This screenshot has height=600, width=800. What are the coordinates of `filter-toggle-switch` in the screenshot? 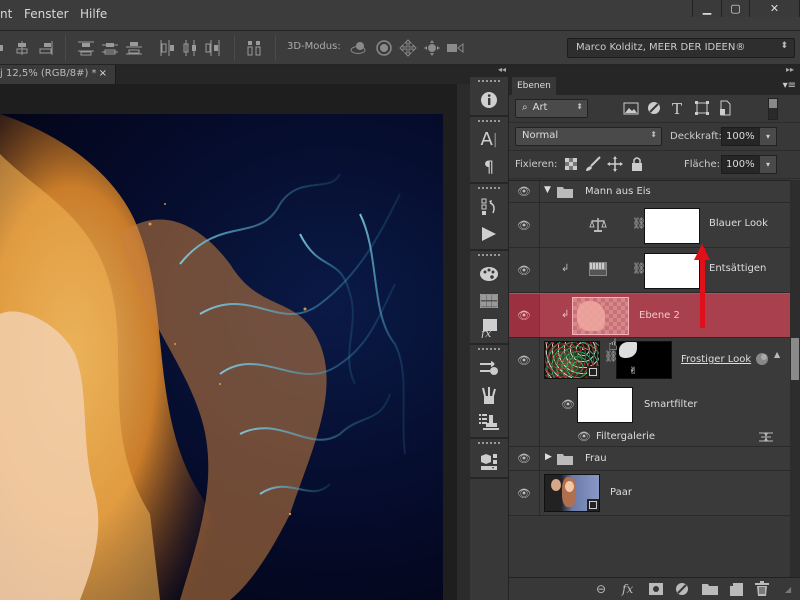 It's located at (773, 109).